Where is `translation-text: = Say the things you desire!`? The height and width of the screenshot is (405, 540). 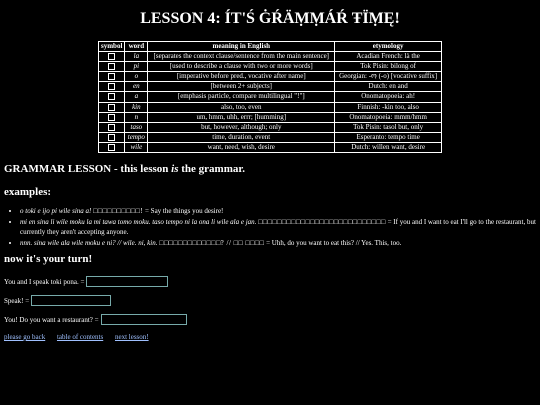
translation-text: = Say the things you desire! is located at coordinates (183, 211).